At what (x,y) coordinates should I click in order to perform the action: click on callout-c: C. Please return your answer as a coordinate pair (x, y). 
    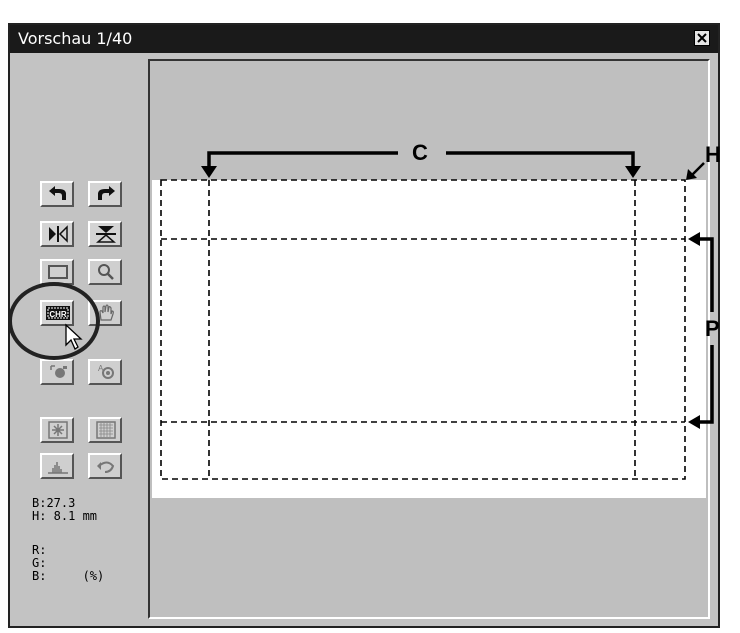
    Looking at the image, I should click on (420, 152).